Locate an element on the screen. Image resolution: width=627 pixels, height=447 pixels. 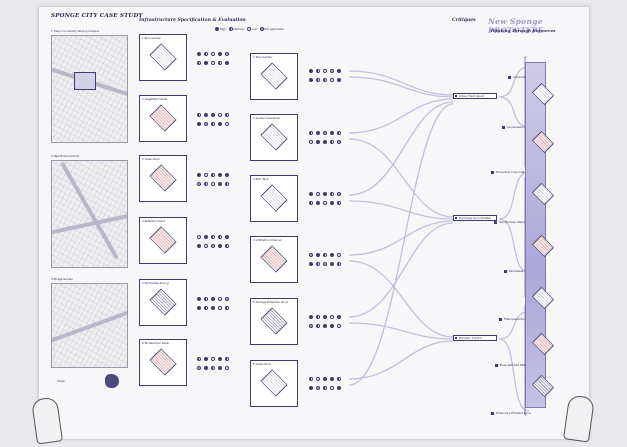
critique-node-3: Pollution Control is located at coordinates (475, 338).